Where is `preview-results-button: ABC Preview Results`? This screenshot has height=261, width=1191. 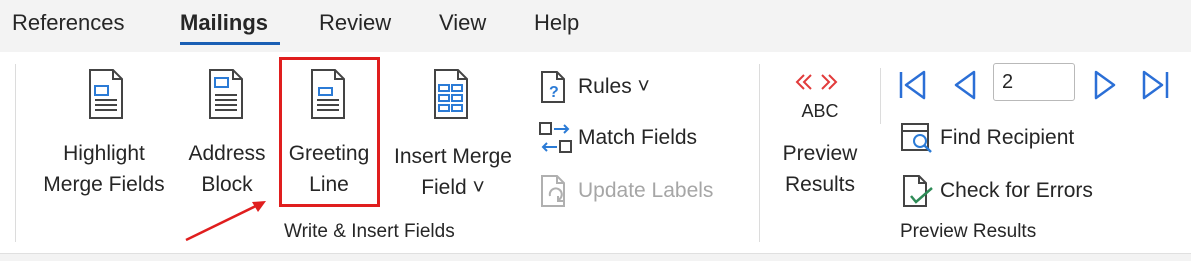
preview-results-button: ABC Preview Results is located at coordinates (820, 137).